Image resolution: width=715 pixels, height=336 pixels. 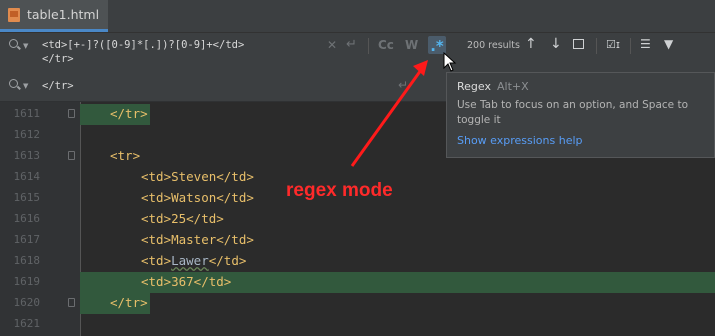 I want to click on code-text: <td>Master</td>, so click(x=197, y=239).